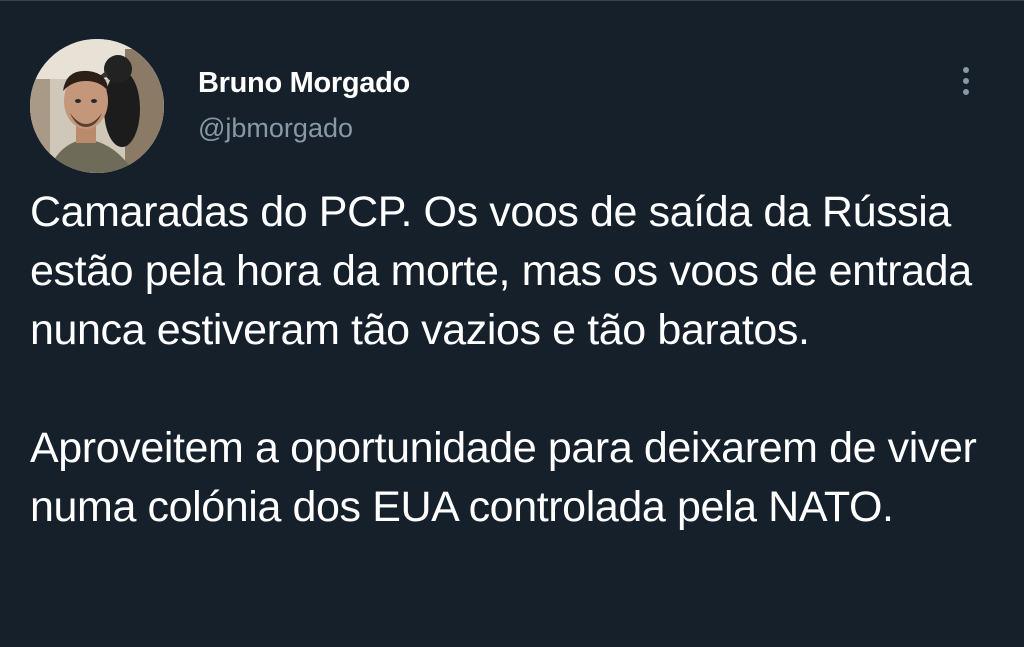 The image size is (1024, 647). What do you see at coordinates (304, 105) in the screenshot?
I see `author-info: Bruno Morgado @jbmorgado` at bounding box center [304, 105].